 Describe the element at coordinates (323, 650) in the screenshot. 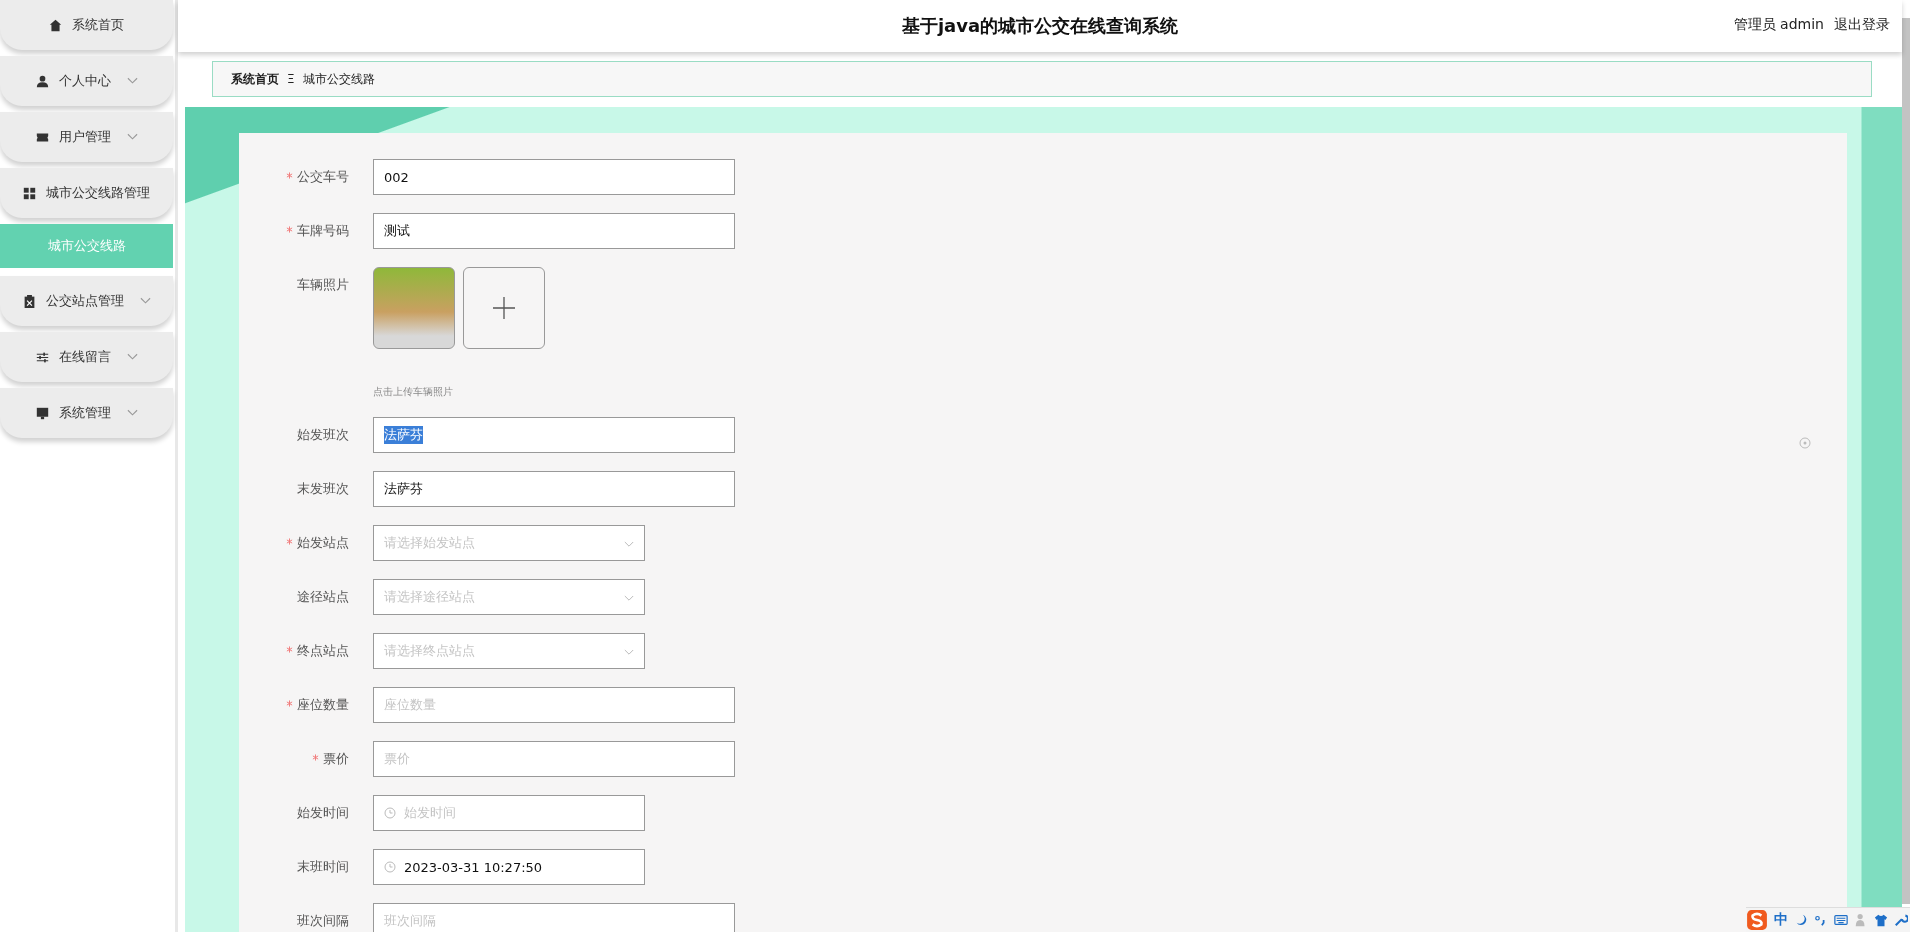

I see `field-label: 终点站点` at that location.